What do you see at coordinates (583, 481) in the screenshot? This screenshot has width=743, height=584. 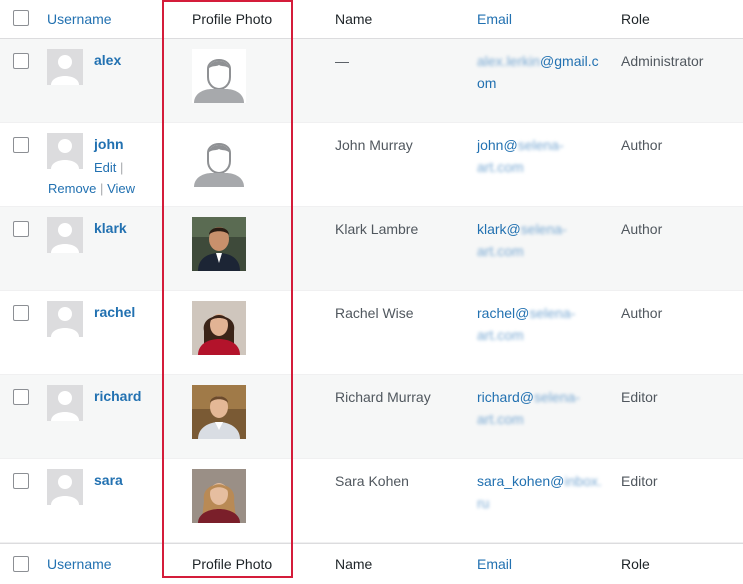 I see `email-blurred: inbox.` at bounding box center [583, 481].